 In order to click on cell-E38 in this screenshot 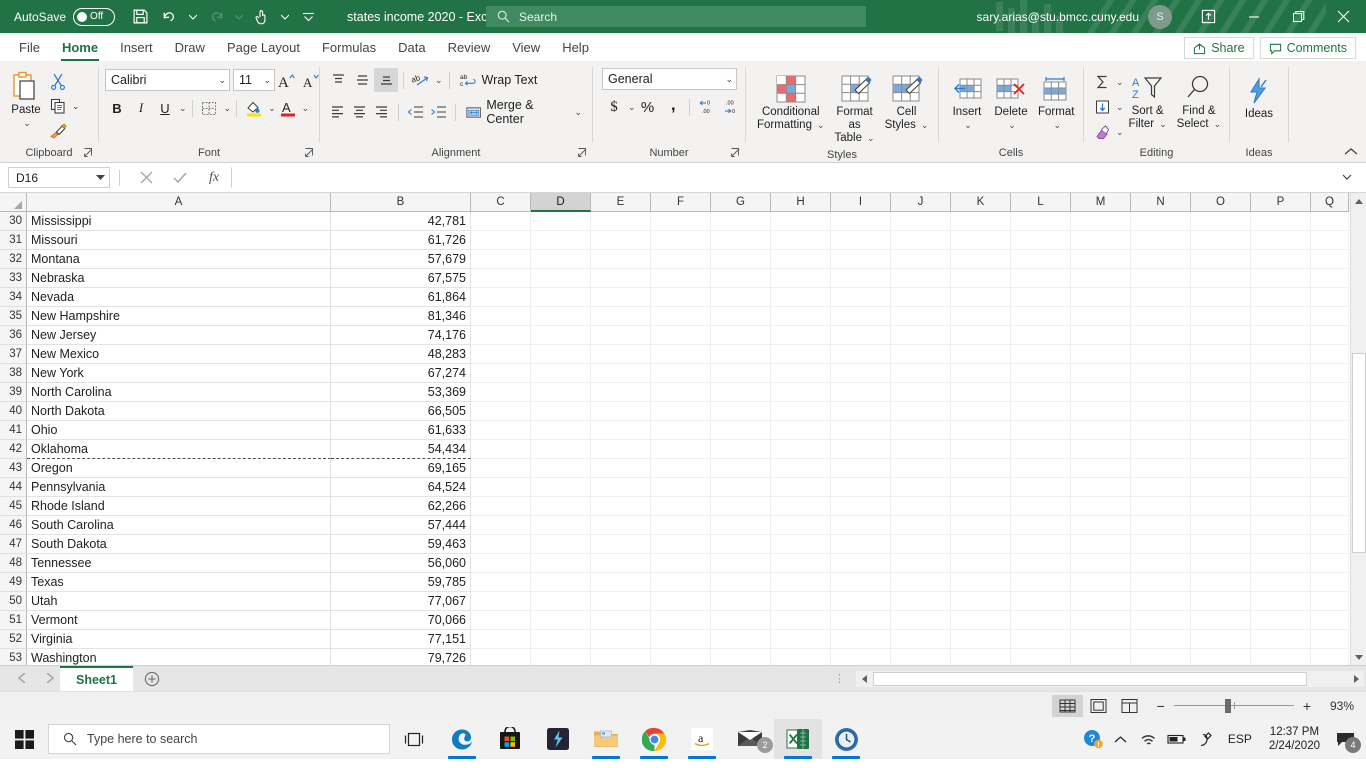, I will do `click(621, 373)`.